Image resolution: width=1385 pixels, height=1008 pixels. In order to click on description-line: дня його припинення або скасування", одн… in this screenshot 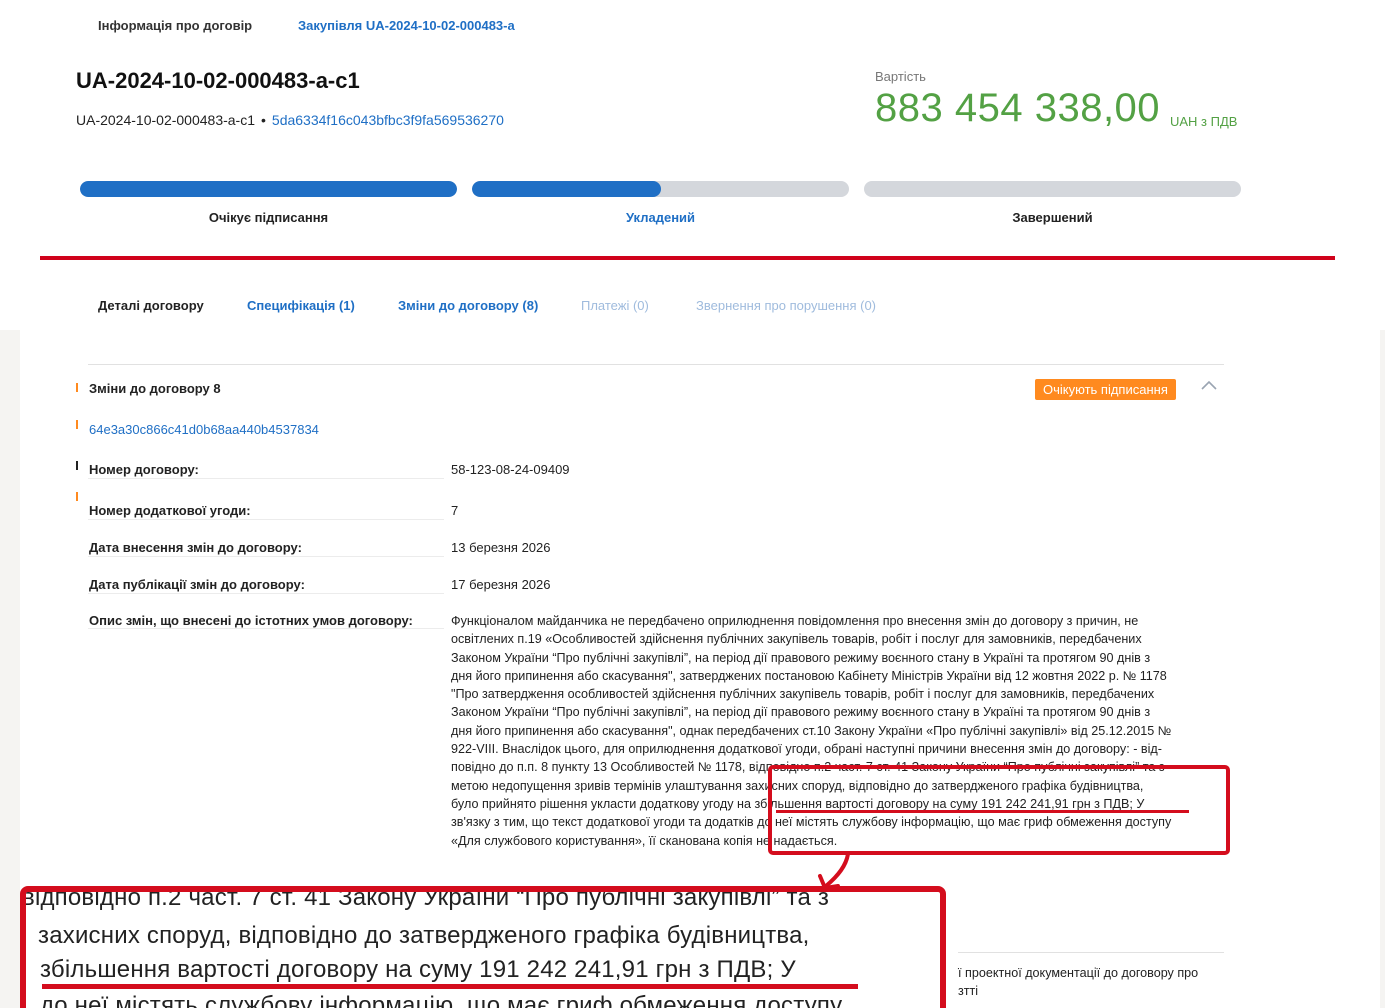, I will do `click(811, 730)`.